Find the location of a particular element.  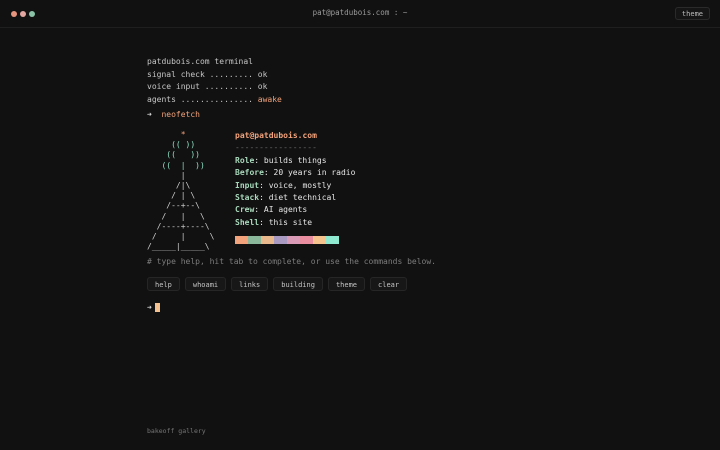

user-host: pat@patdubois.com is located at coordinates (295, 136).